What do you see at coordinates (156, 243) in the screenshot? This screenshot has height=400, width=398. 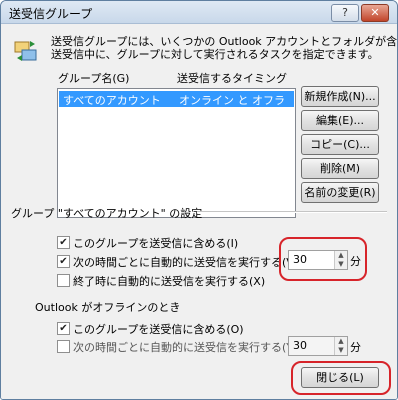 I see `include-online-label: このグループを送受信に含める(I)` at bounding box center [156, 243].